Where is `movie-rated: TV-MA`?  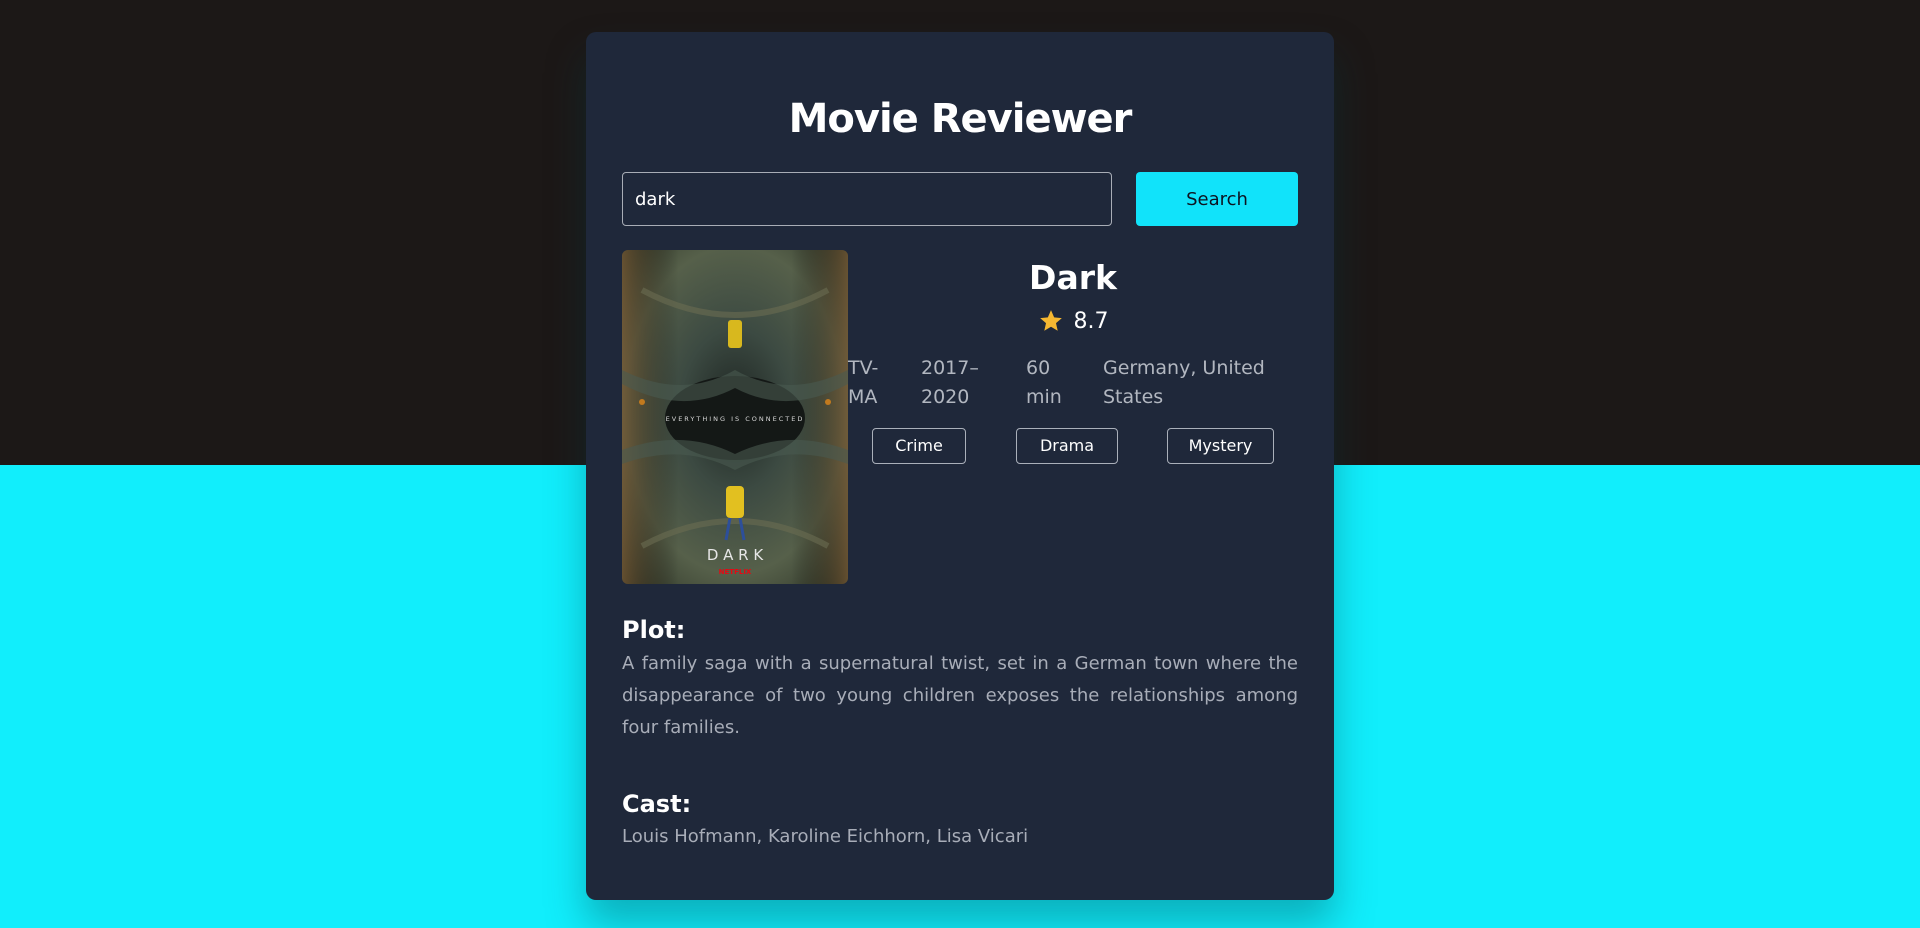 movie-rated: TV-MA is located at coordinates (863, 382).